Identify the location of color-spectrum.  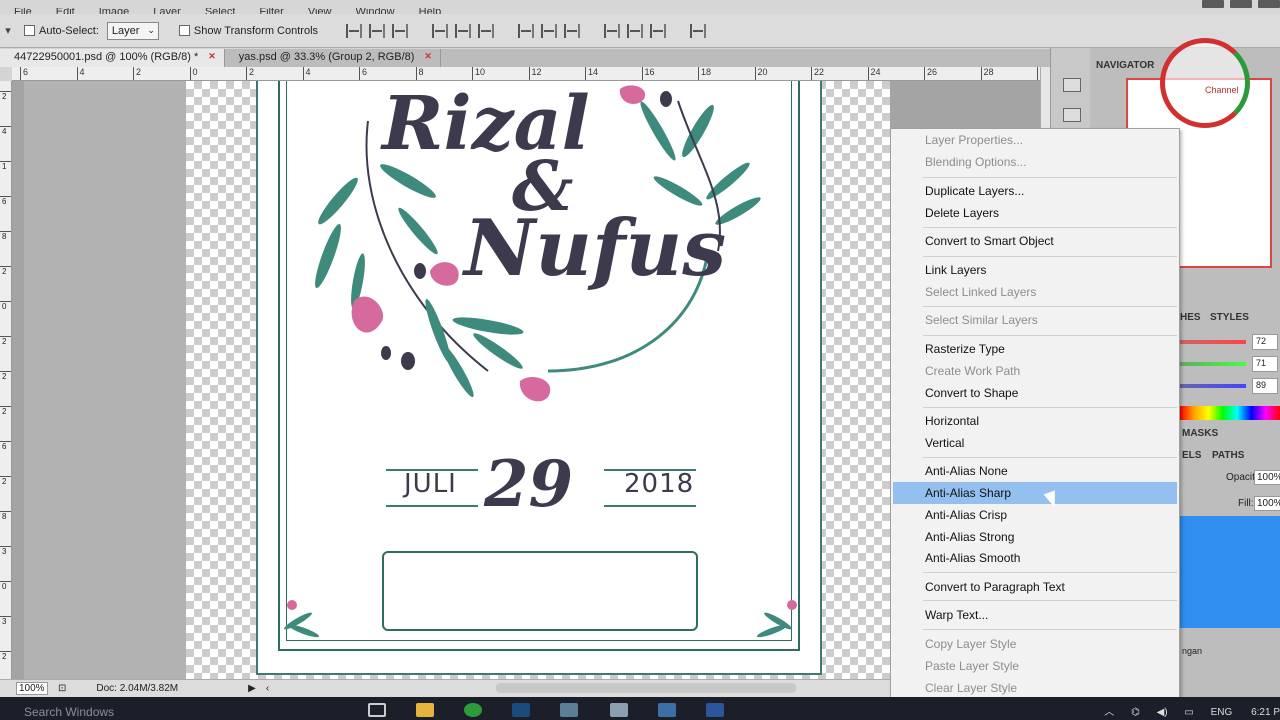
(1230, 413).